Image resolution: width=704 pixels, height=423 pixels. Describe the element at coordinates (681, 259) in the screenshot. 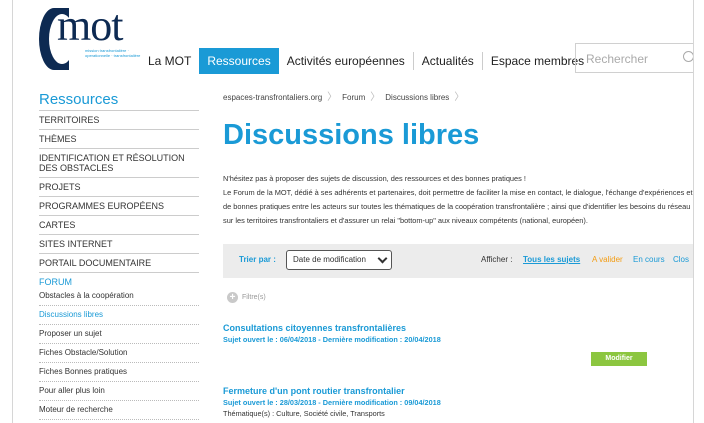

I see `filter-clos: Clos` at that location.